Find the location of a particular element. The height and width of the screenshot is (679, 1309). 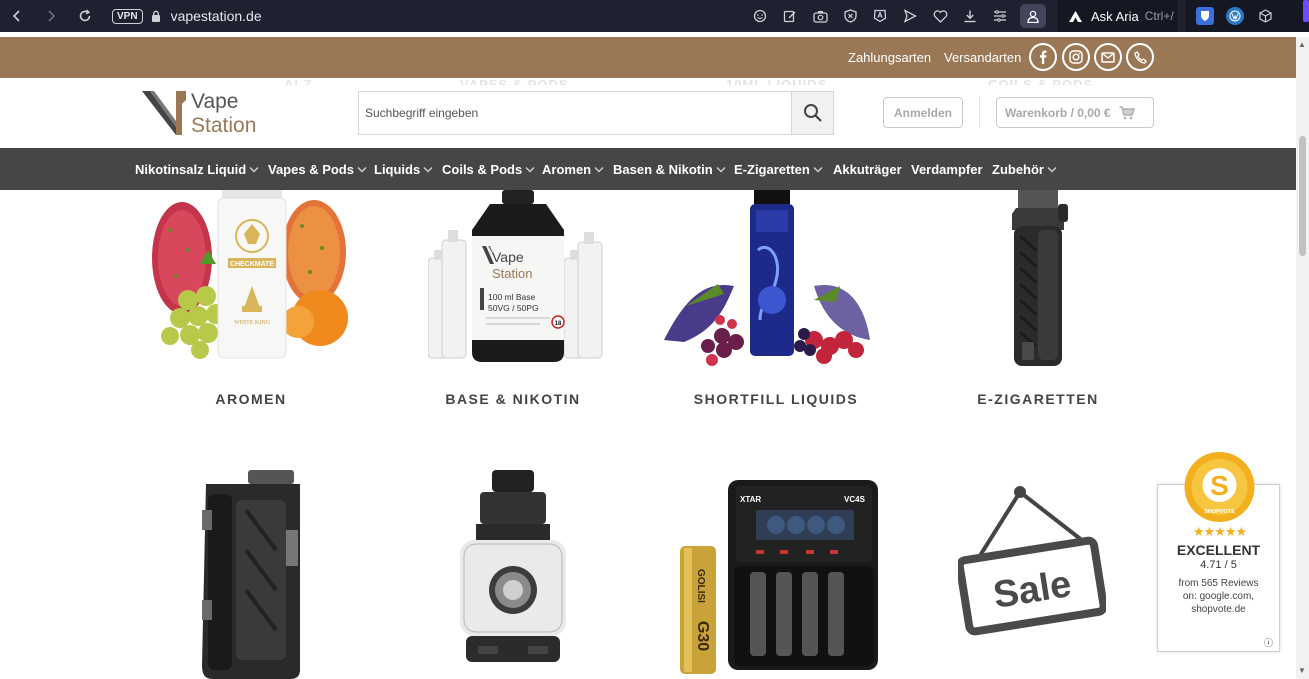

instagram-icon is located at coordinates (1076, 57).